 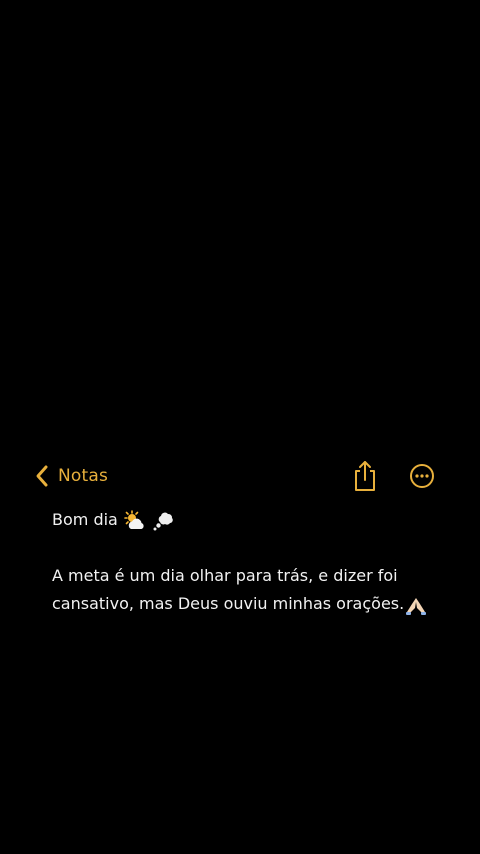 I want to click on thought-balloon-icon, so click(x=163, y=521).